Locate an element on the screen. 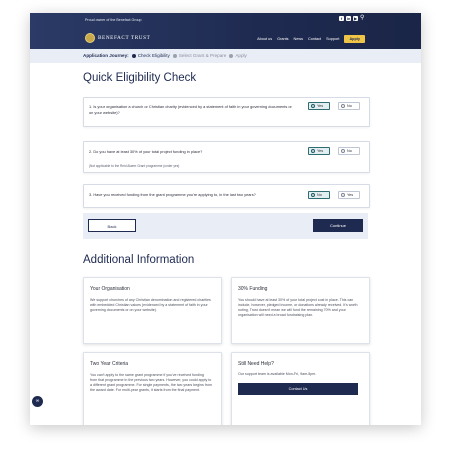  logo-emblem-icon is located at coordinates (90, 38).